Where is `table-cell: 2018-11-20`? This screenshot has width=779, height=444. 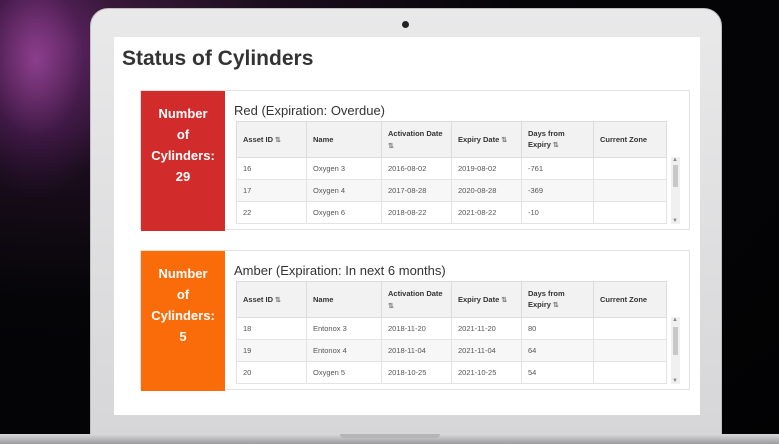
table-cell: 2018-11-20 is located at coordinates (416, 328).